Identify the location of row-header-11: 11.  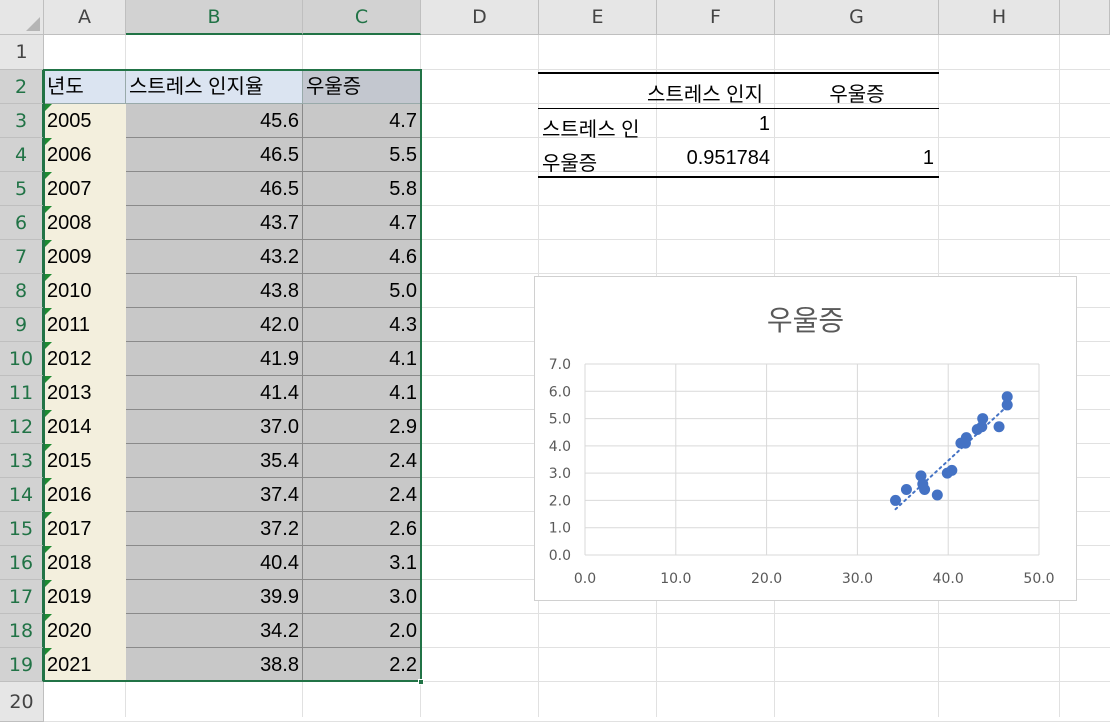
(22, 393).